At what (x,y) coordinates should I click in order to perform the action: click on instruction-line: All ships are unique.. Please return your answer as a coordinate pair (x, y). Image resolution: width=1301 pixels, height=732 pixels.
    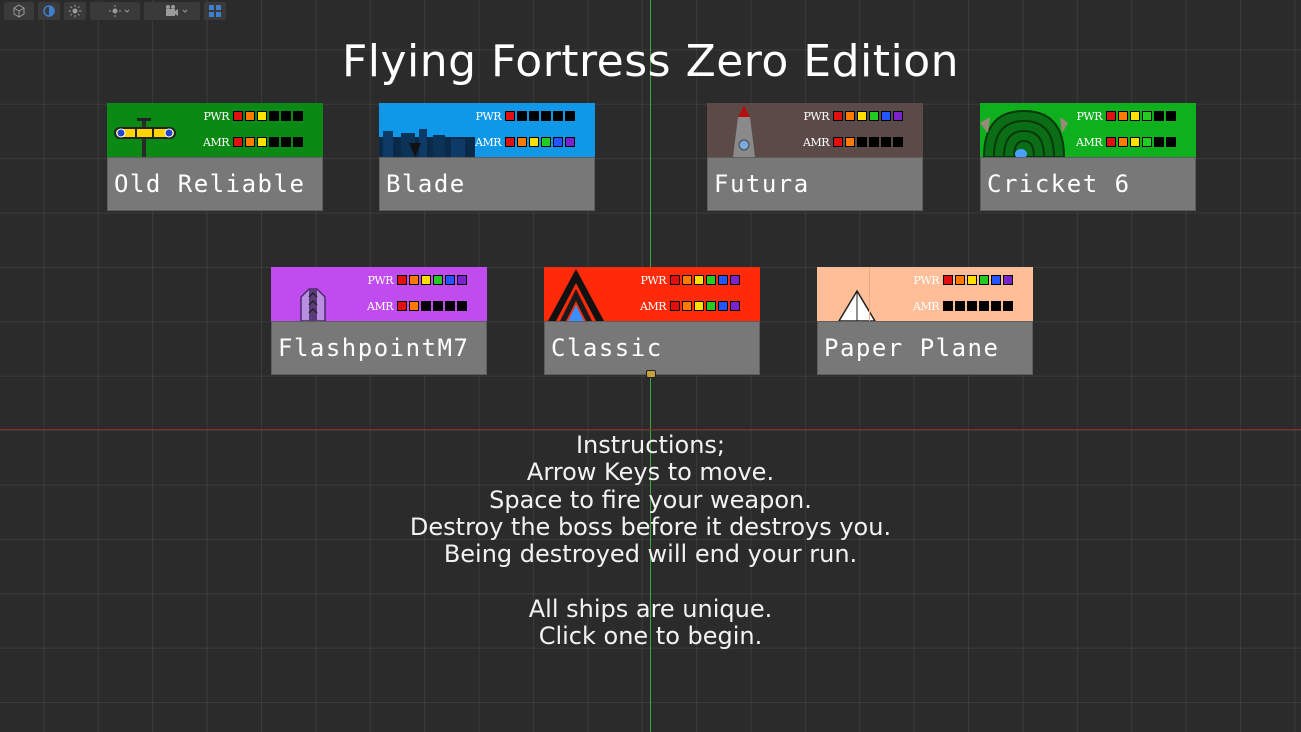
    Looking at the image, I should click on (650, 608).